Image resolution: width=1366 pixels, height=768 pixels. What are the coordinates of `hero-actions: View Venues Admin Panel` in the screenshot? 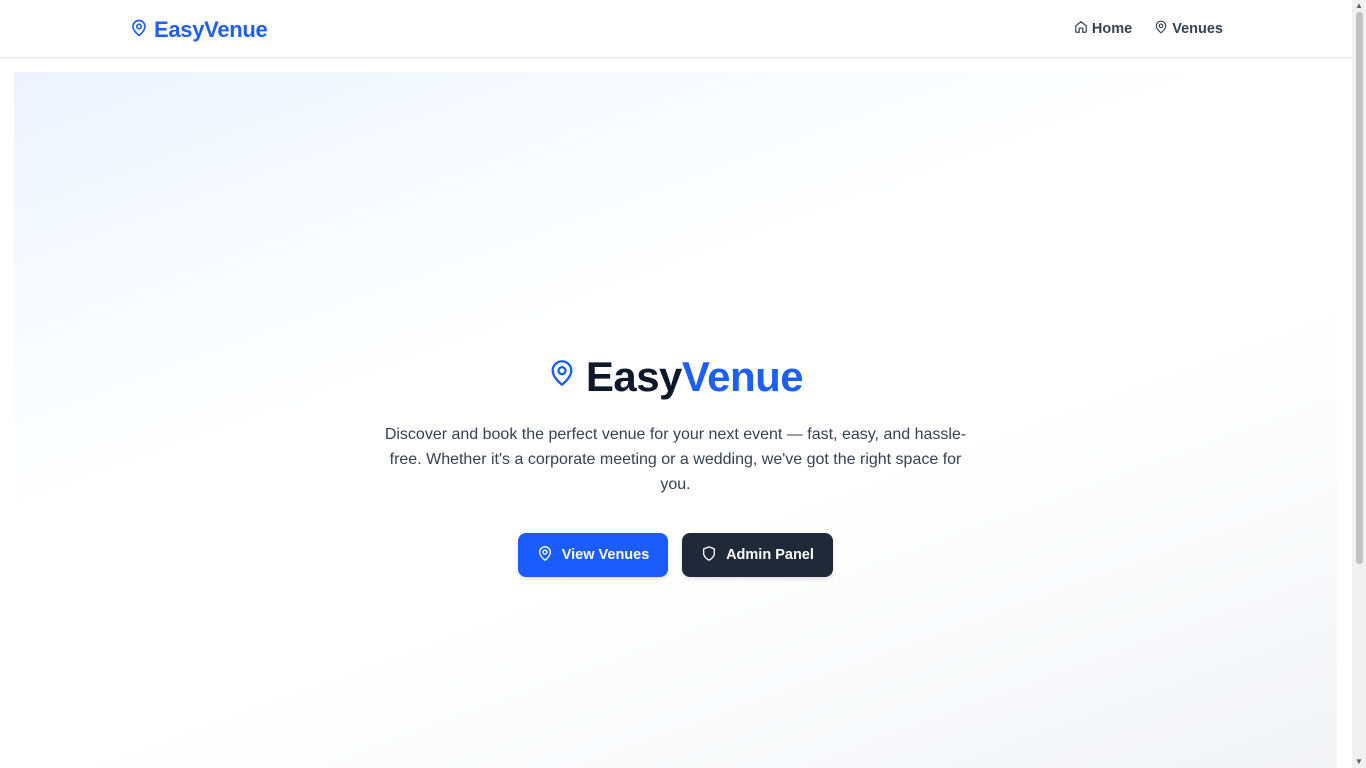 It's located at (675, 555).